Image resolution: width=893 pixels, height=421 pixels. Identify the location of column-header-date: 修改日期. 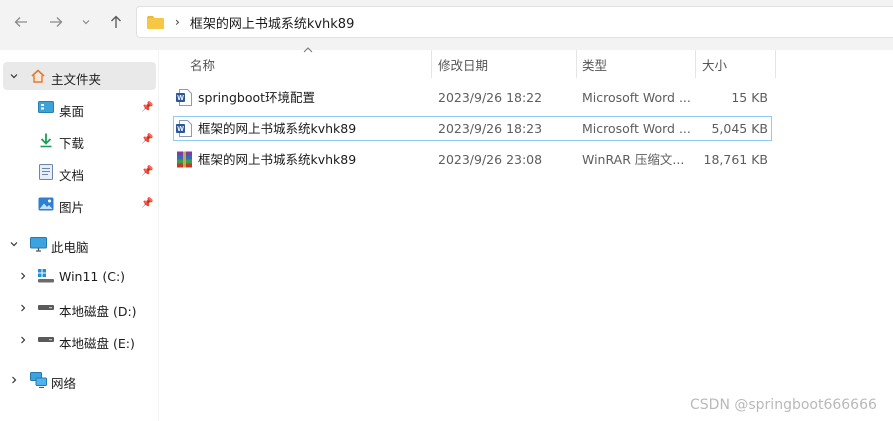
(507, 64).